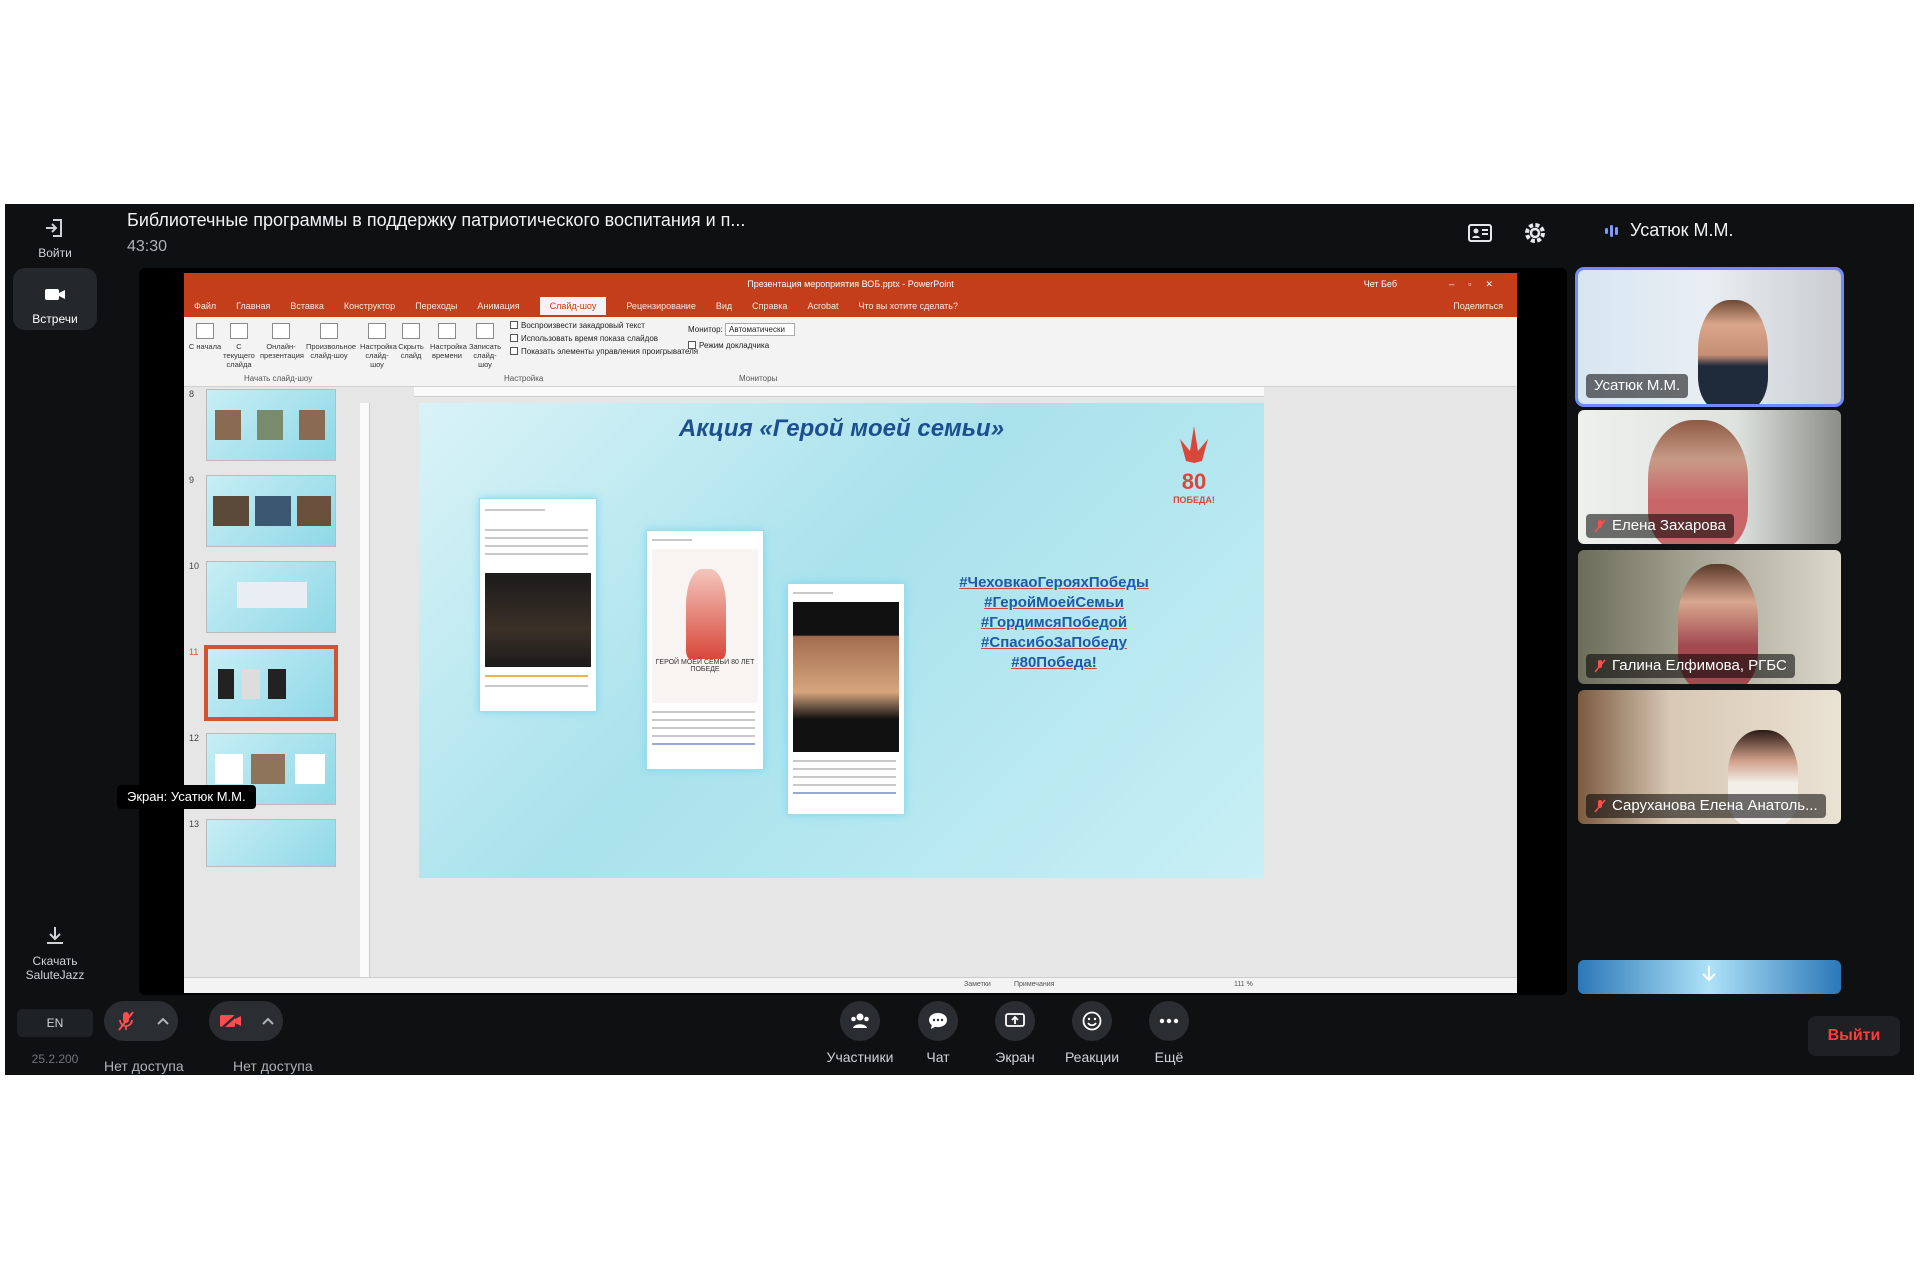 Image resolution: width=1920 pixels, height=1280 pixels. I want to click on camera-button, so click(231, 1021).